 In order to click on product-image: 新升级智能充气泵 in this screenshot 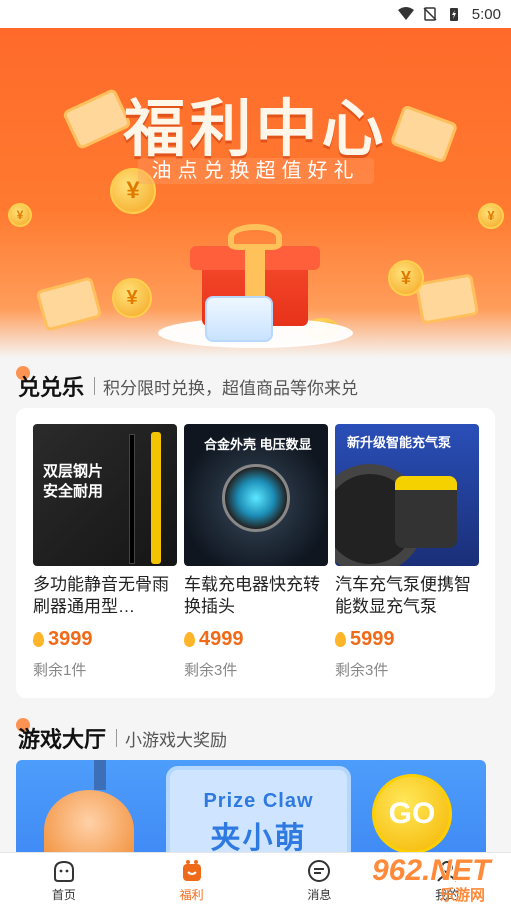, I will do `click(407, 495)`.